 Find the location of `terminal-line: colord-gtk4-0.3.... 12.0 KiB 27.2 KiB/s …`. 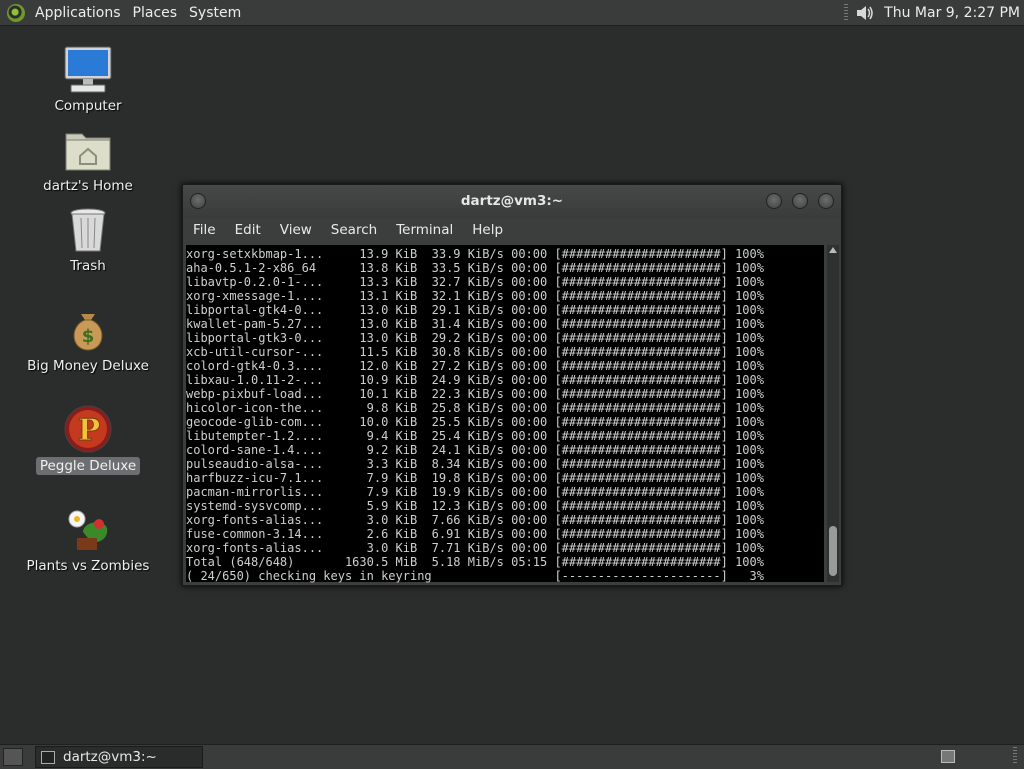

terminal-line: colord-gtk4-0.3.... 12.0 KiB 27.2 KiB/s … is located at coordinates (475, 366).